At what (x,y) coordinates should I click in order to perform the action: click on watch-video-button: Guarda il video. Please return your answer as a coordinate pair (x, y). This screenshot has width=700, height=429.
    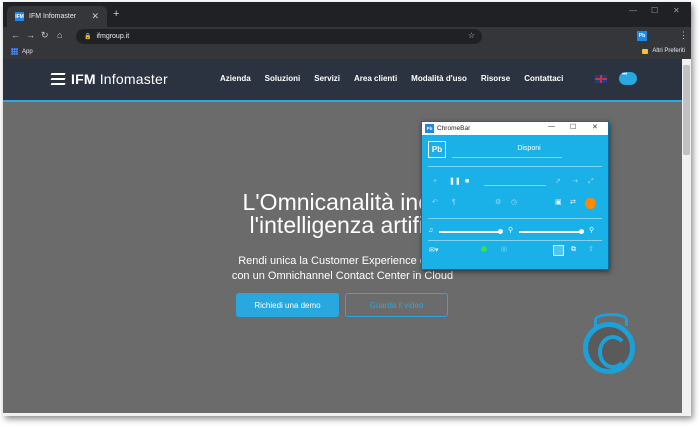
    Looking at the image, I should click on (396, 305).